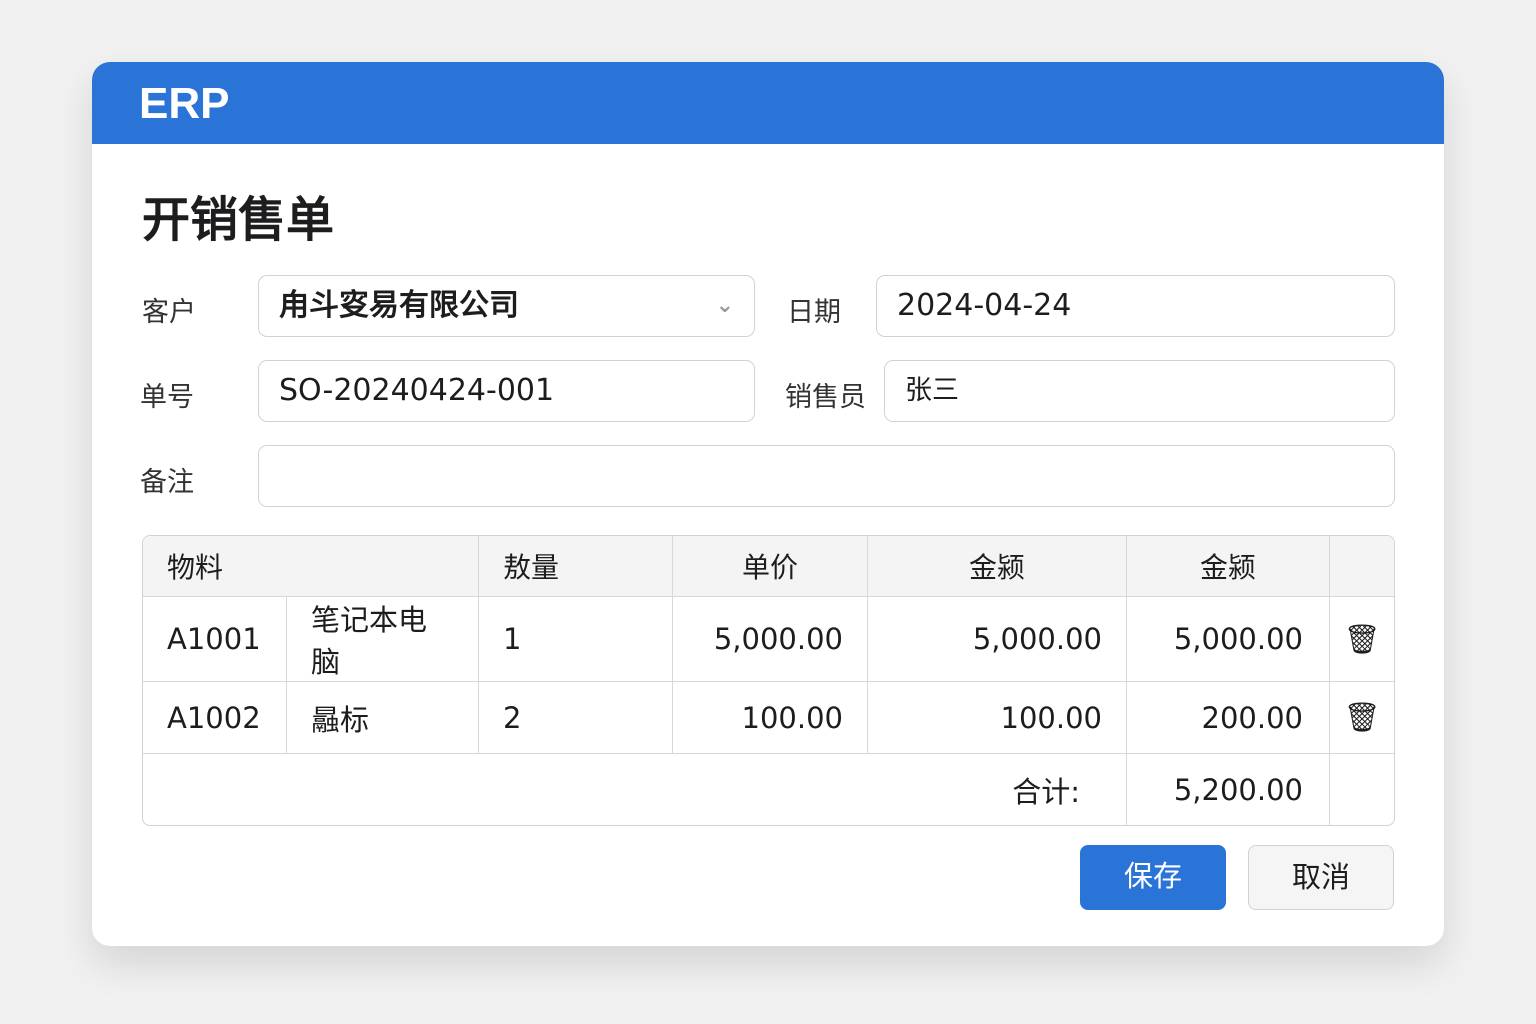  I want to click on customer-value: 甪斗叜易有限公司, so click(399, 305).